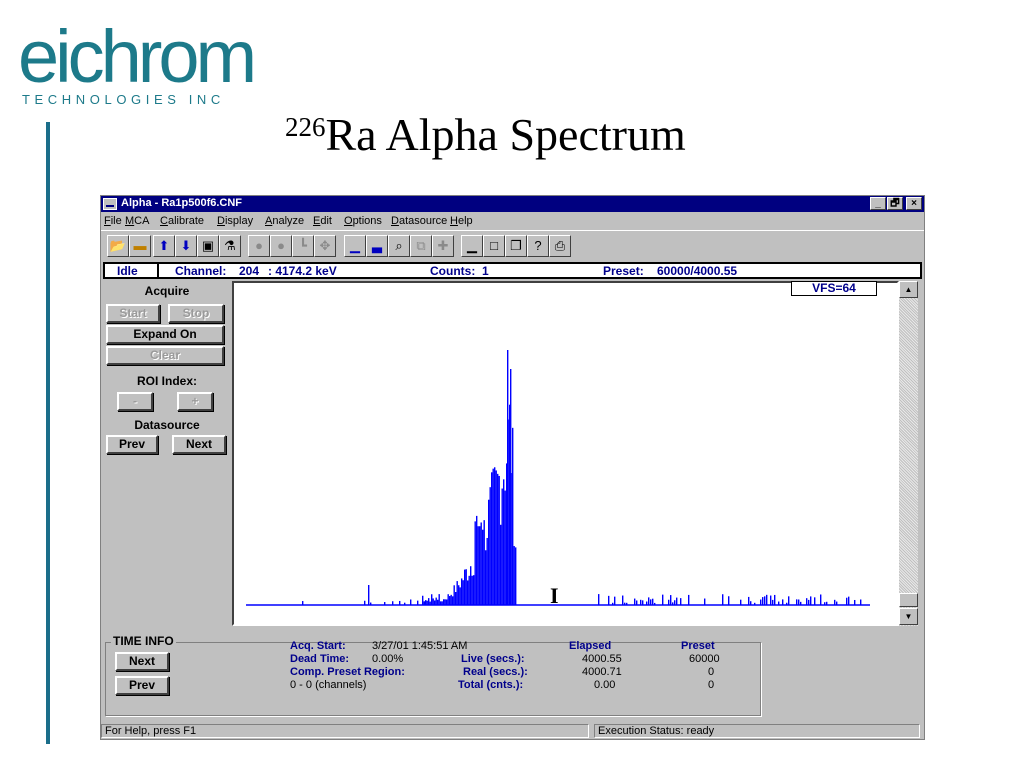  What do you see at coordinates (302, 271) in the screenshot?
I see `energy-value: : 4174.2 keV` at bounding box center [302, 271].